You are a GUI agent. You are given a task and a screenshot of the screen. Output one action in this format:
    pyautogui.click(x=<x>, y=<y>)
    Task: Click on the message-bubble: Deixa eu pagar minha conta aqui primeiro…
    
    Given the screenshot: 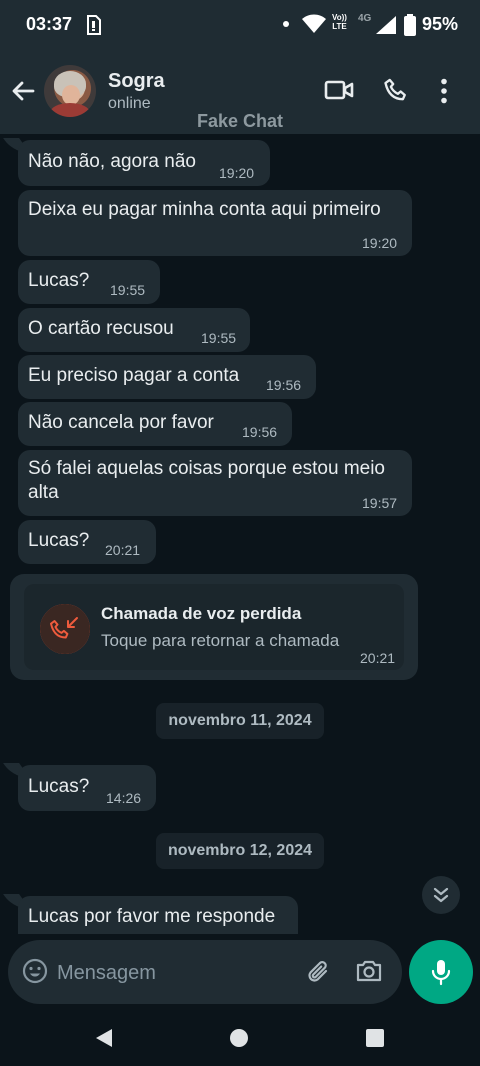 What is the action you would take?
    pyautogui.click(x=215, y=223)
    